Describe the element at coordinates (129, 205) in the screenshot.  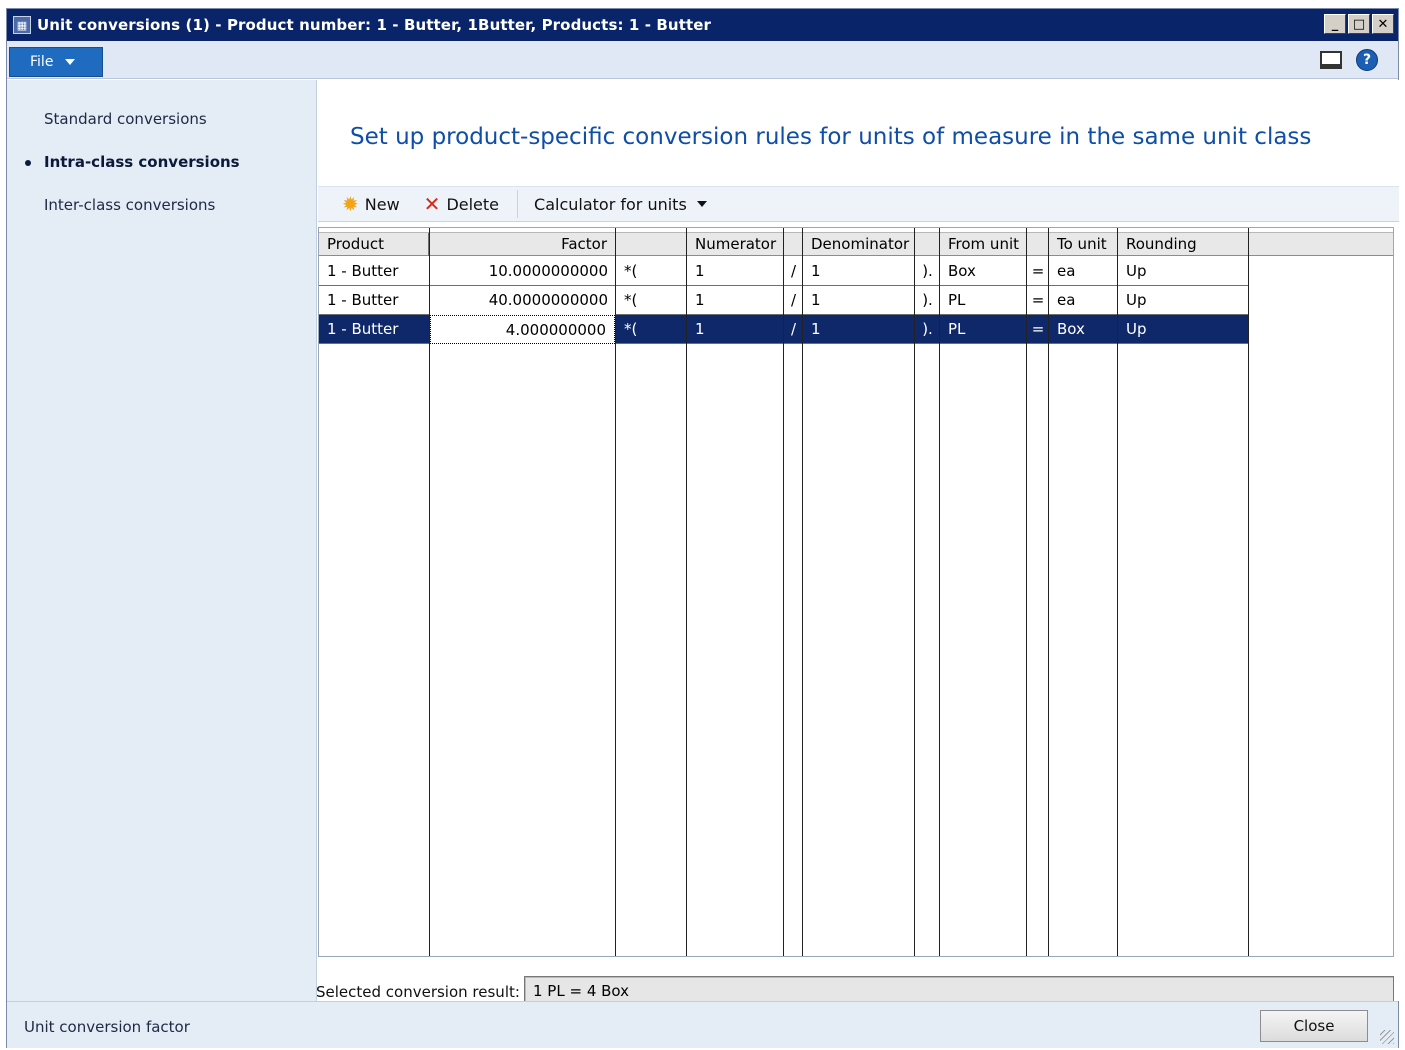
I see `nav-item-inter-class-conversions: Inter-class conversions` at that location.